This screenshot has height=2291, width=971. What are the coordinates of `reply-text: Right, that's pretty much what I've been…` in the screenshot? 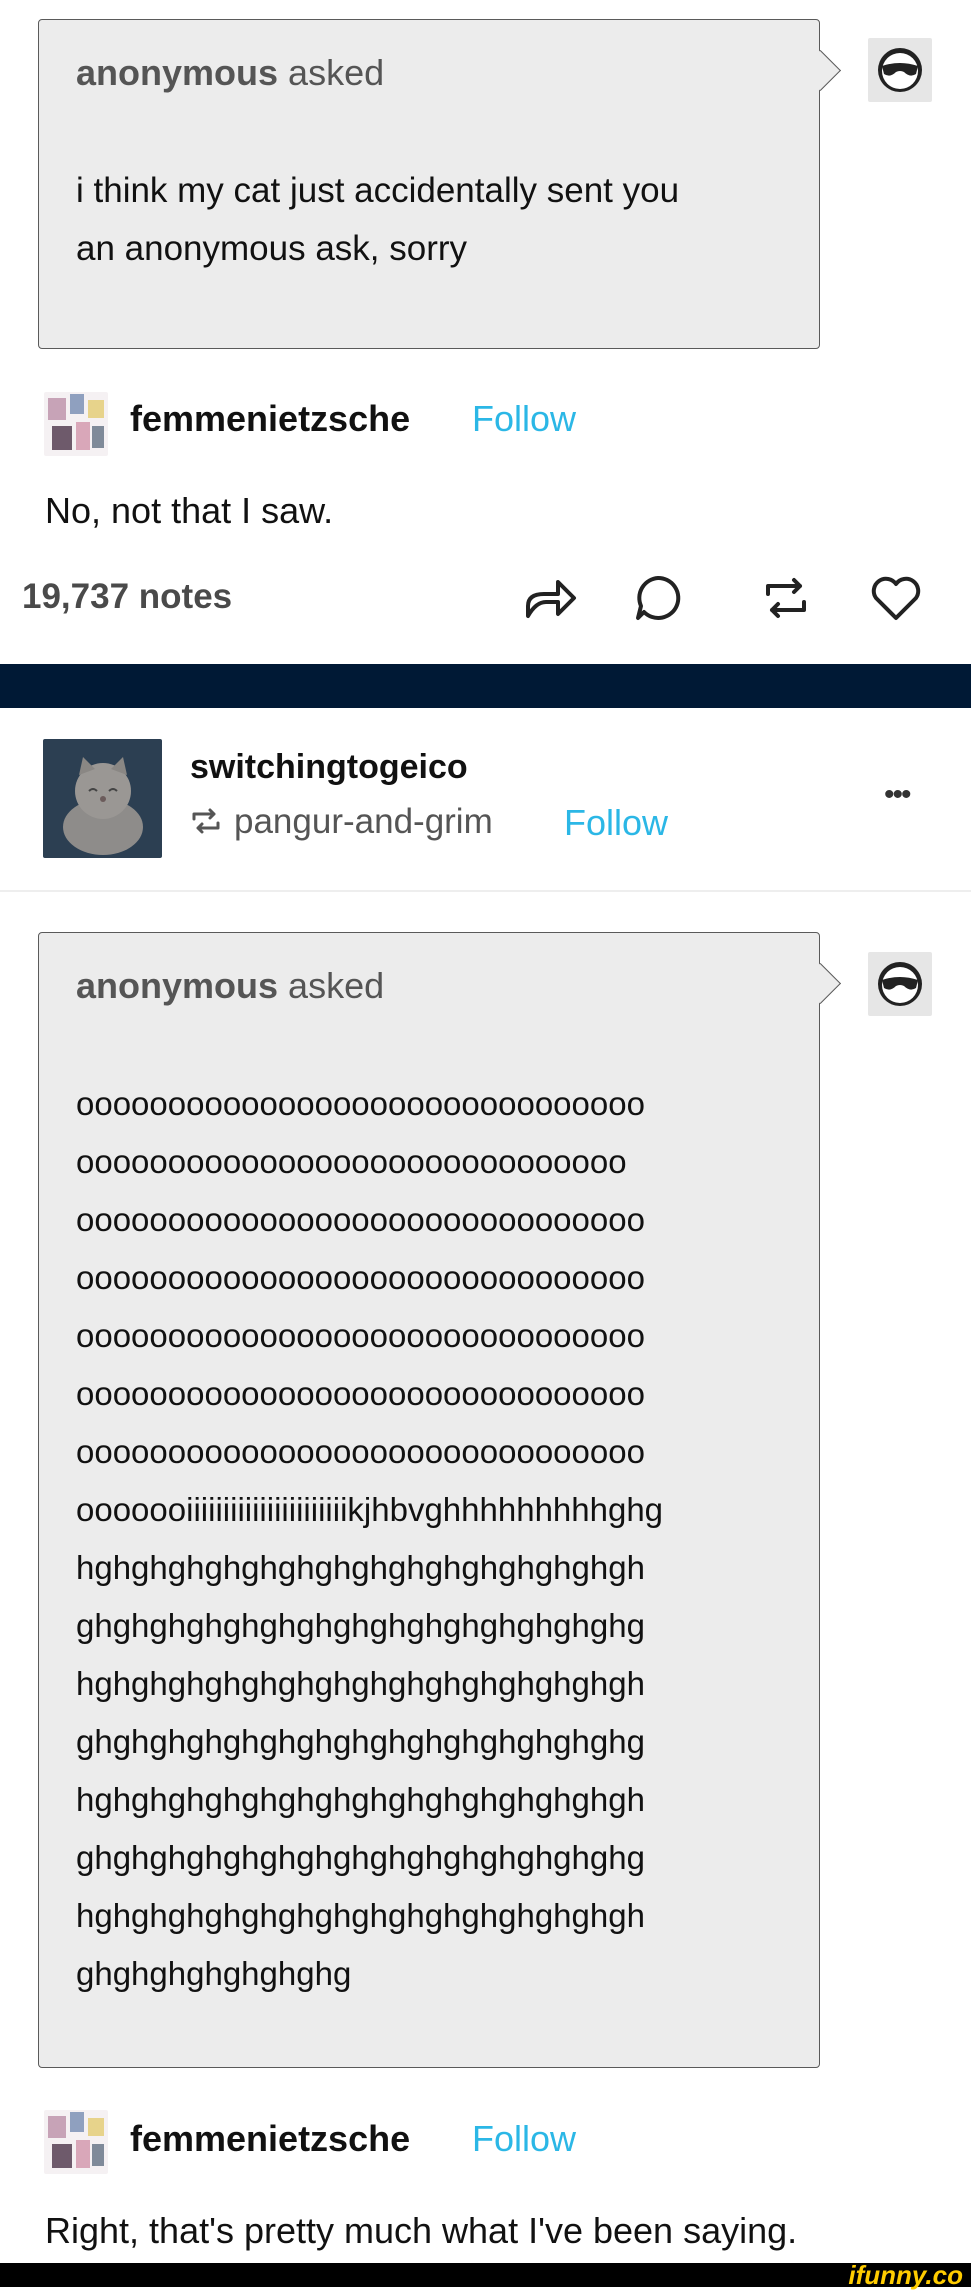 It's located at (421, 2230).